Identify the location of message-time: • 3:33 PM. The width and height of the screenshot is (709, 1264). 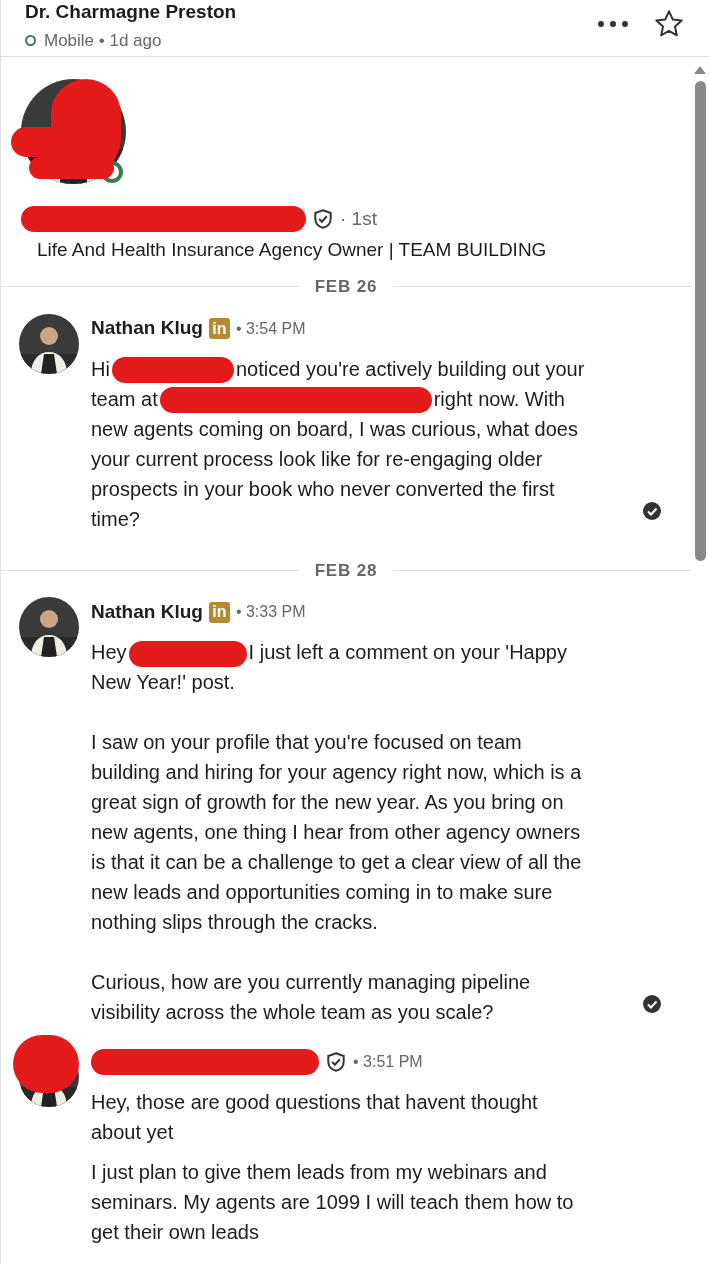
(270, 612).